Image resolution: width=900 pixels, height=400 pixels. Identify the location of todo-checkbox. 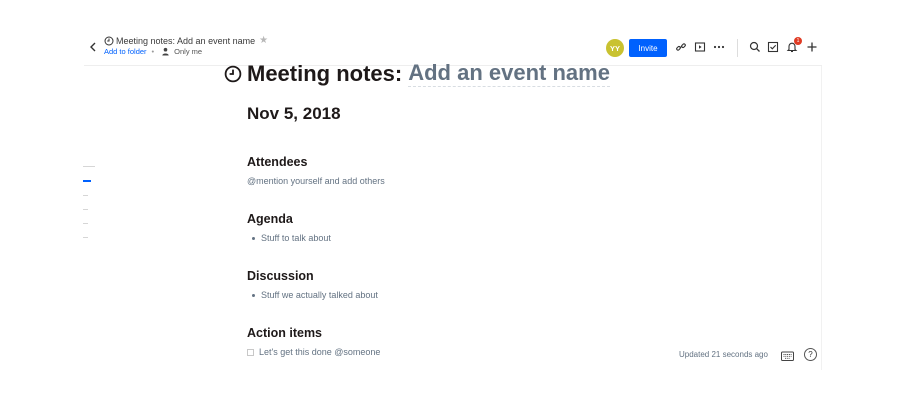
(250, 352).